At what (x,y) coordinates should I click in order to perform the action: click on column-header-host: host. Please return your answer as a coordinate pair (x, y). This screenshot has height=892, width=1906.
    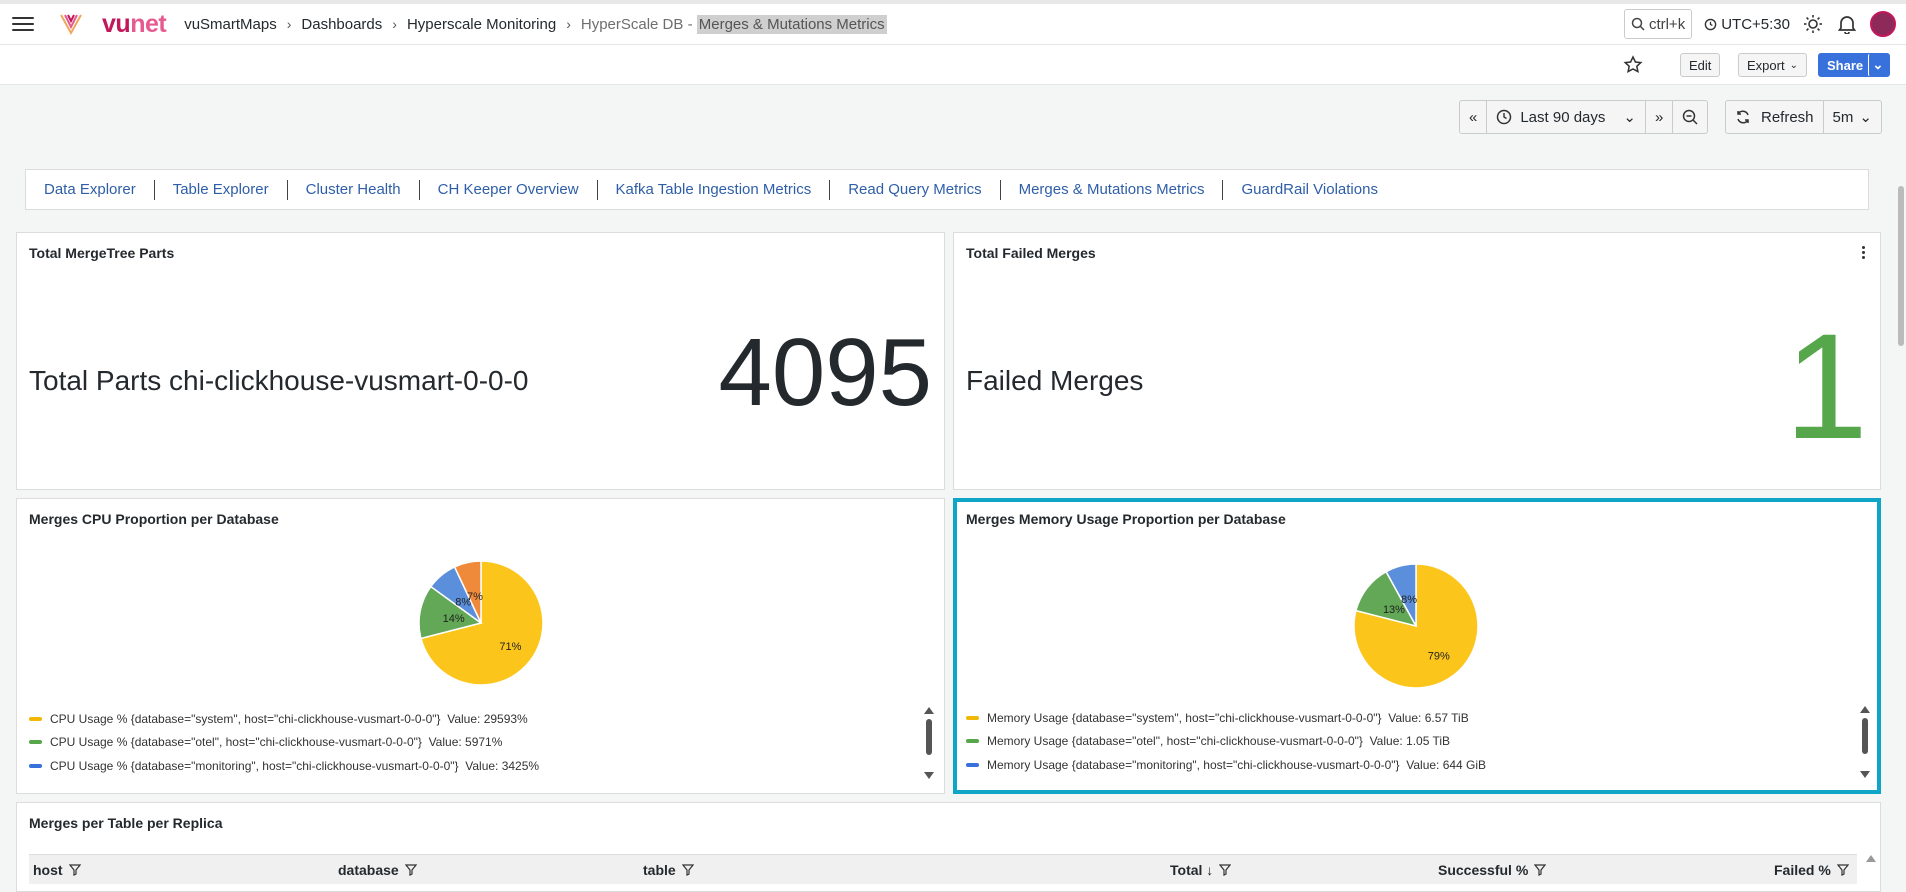
    Looking at the image, I should click on (57, 870).